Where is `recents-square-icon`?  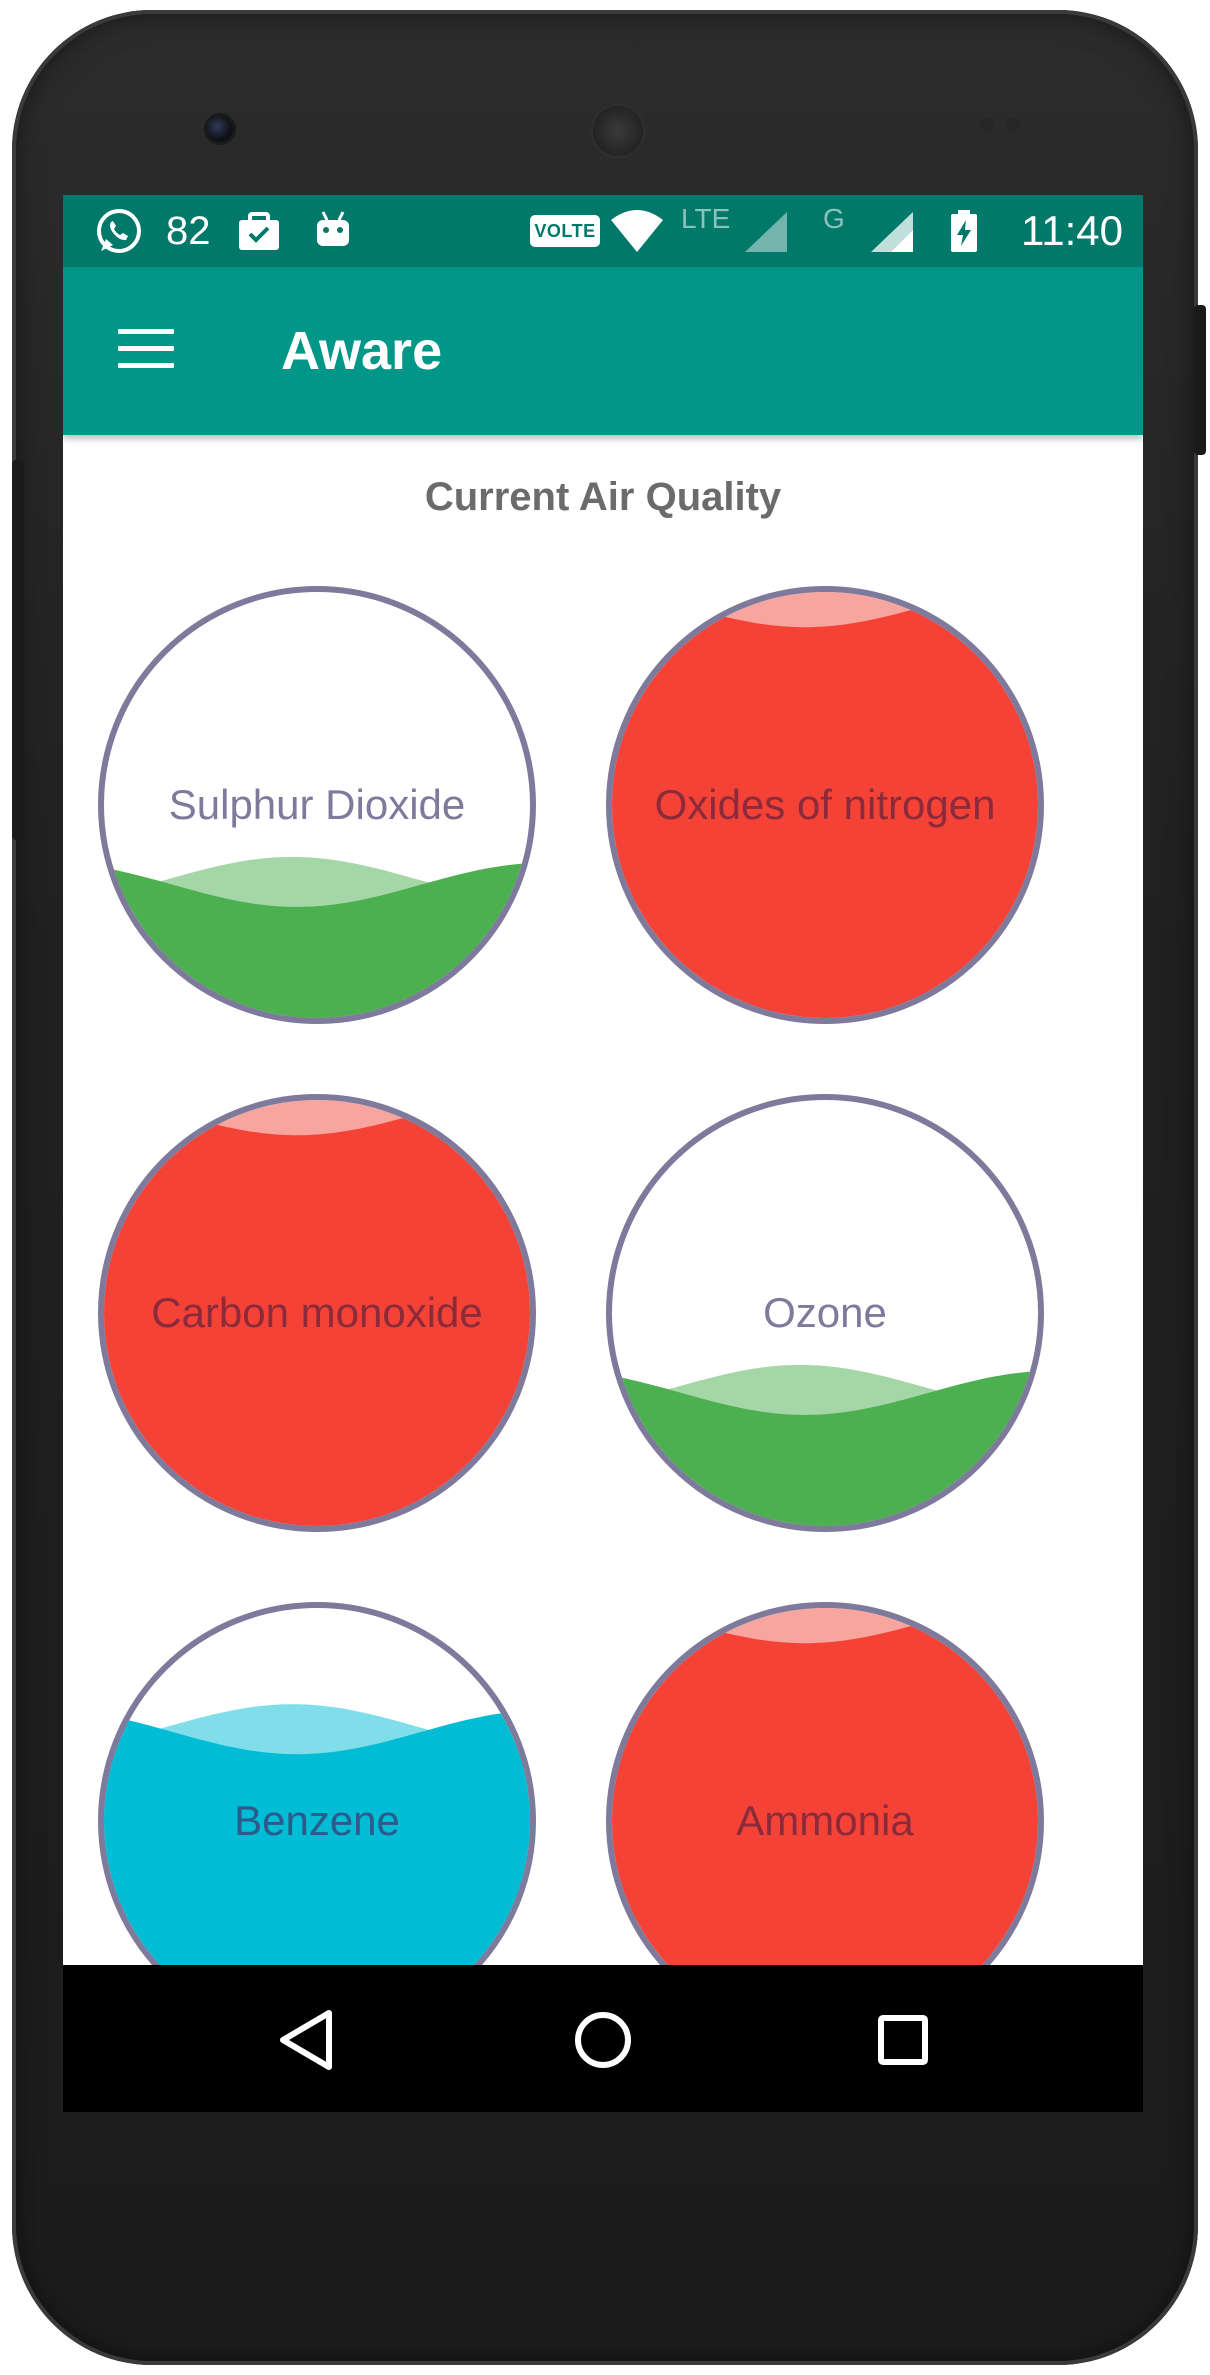 recents-square-icon is located at coordinates (903, 2040).